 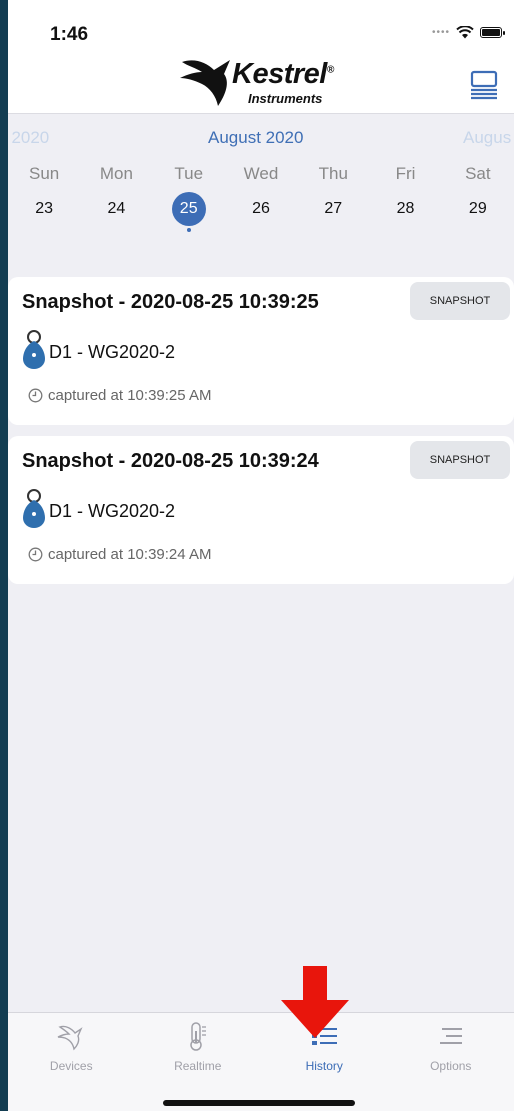 What do you see at coordinates (44, 196) in the screenshot?
I see `day-sun: Sun 23` at bounding box center [44, 196].